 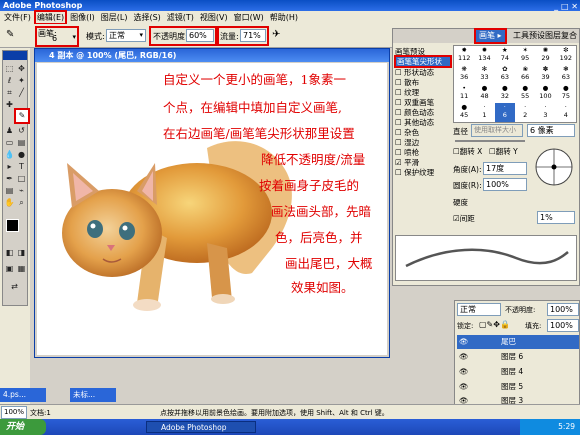 What do you see at coordinates (423, 162) in the screenshot?
I see `brush-list-row: ☑ 平滑` at bounding box center [423, 162].